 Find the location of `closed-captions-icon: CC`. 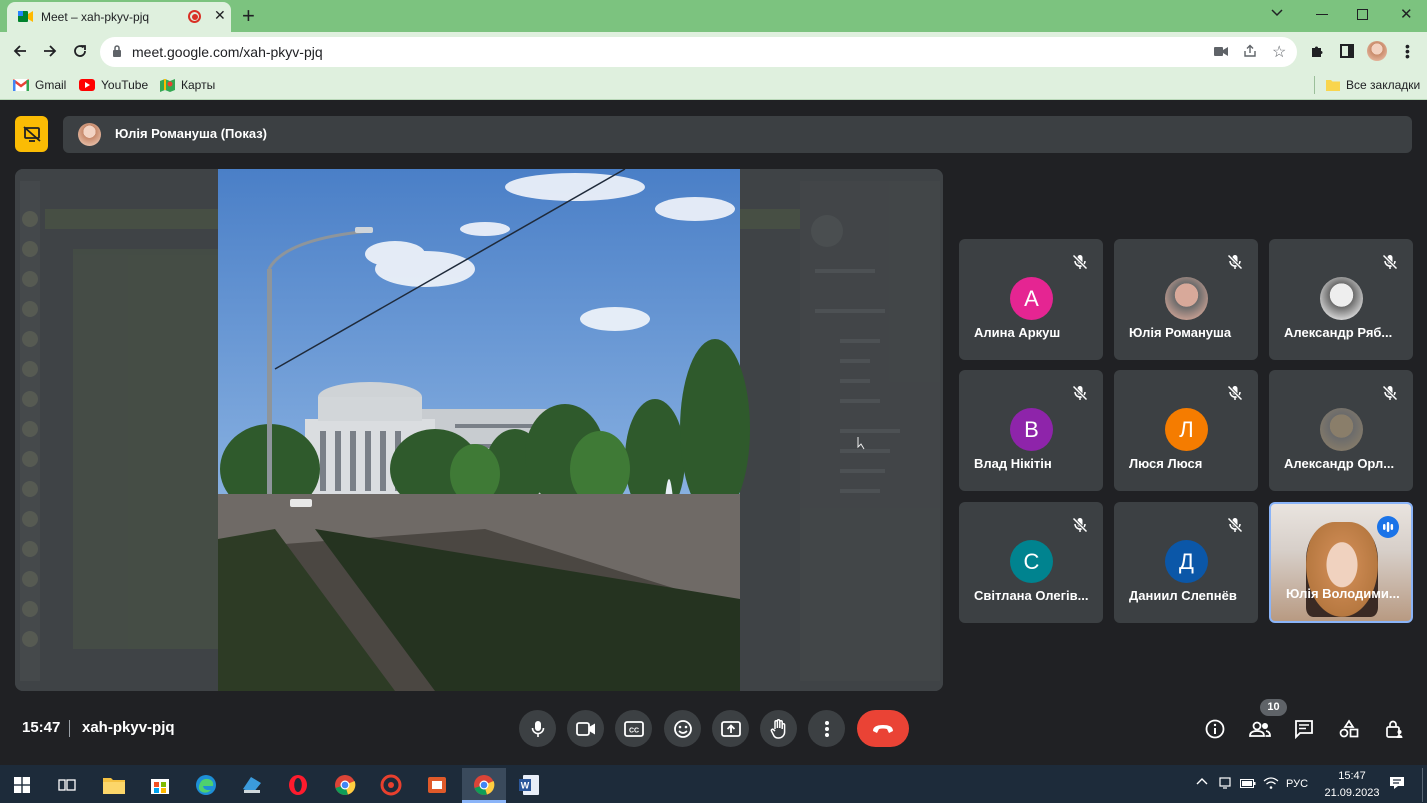

closed-captions-icon: CC is located at coordinates (633, 728).